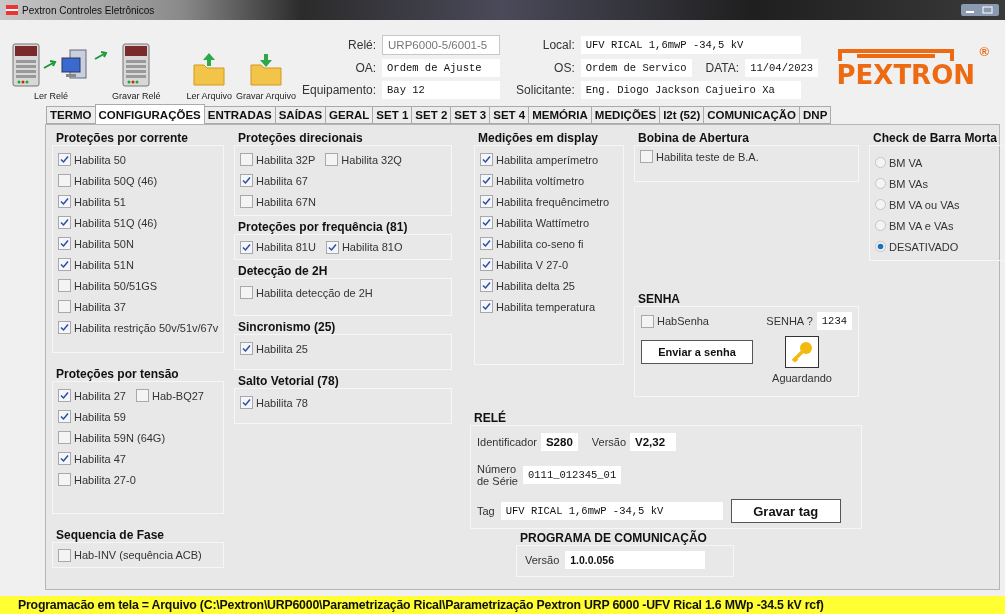  What do you see at coordinates (266, 76) in the screenshot?
I see `toolbar-button: Gravar Arquivo` at bounding box center [266, 76].